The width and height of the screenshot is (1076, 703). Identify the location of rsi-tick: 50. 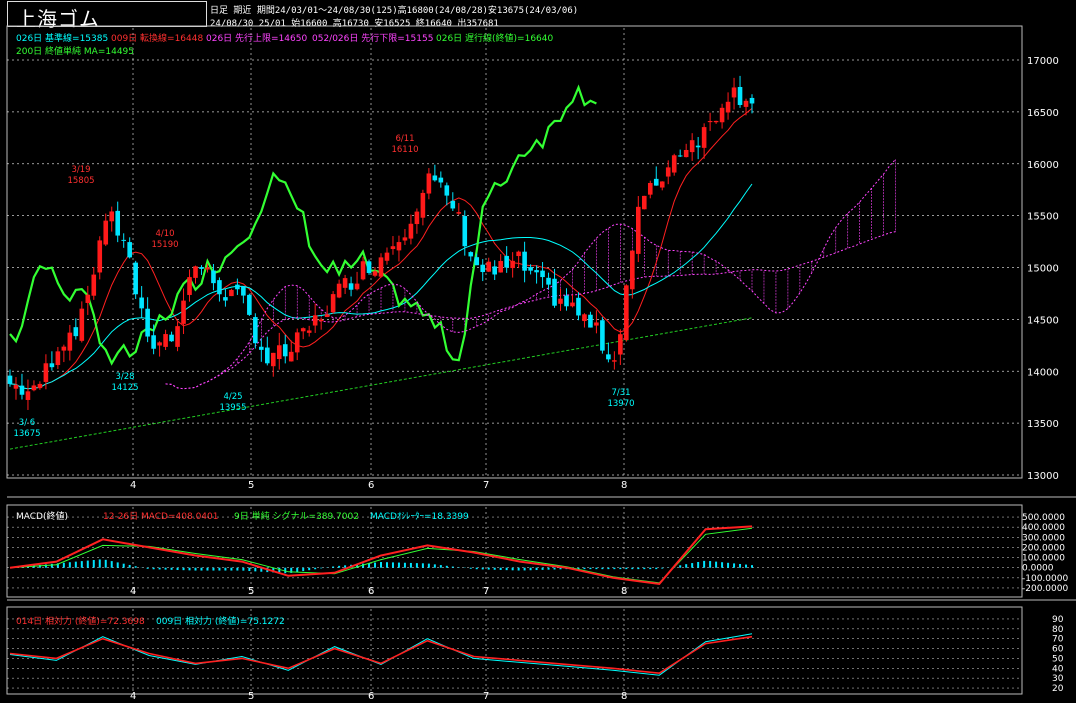
(1058, 659).